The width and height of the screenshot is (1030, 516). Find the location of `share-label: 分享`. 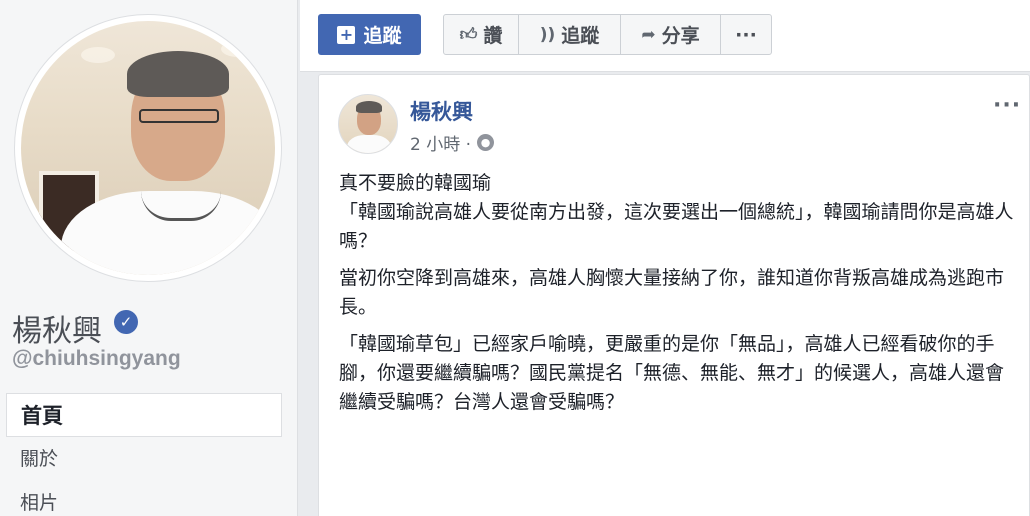

share-label: 分享 is located at coordinates (680, 36).